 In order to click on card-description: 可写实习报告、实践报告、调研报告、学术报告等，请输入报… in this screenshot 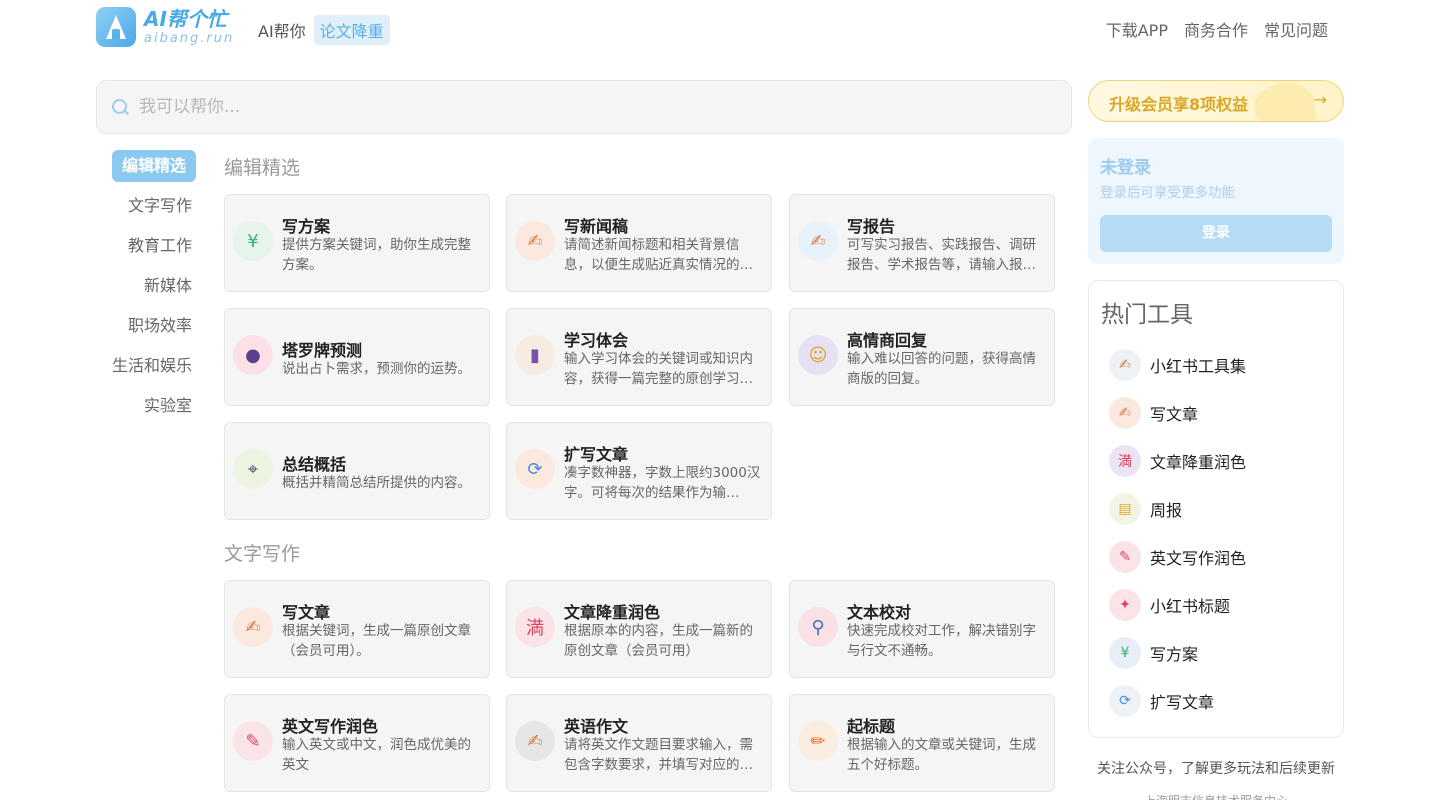, I will do `click(941, 255)`.